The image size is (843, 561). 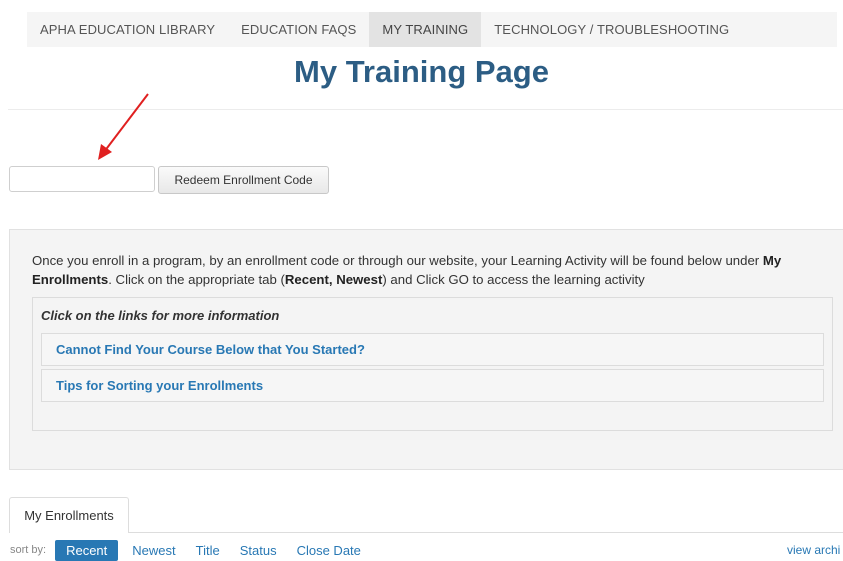 What do you see at coordinates (123, 126) in the screenshot?
I see `red-arrow-icon` at bounding box center [123, 126].